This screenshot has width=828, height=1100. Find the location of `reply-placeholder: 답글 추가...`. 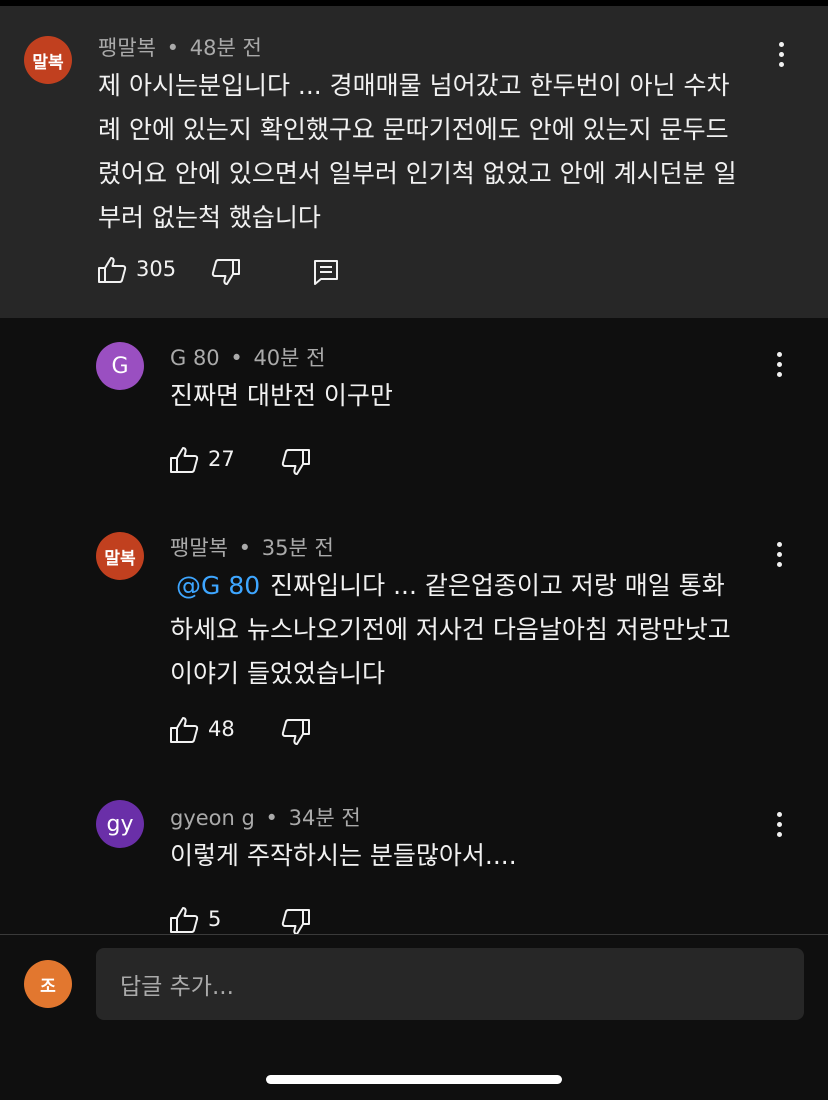

reply-placeholder: 답글 추가... is located at coordinates (177, 987).